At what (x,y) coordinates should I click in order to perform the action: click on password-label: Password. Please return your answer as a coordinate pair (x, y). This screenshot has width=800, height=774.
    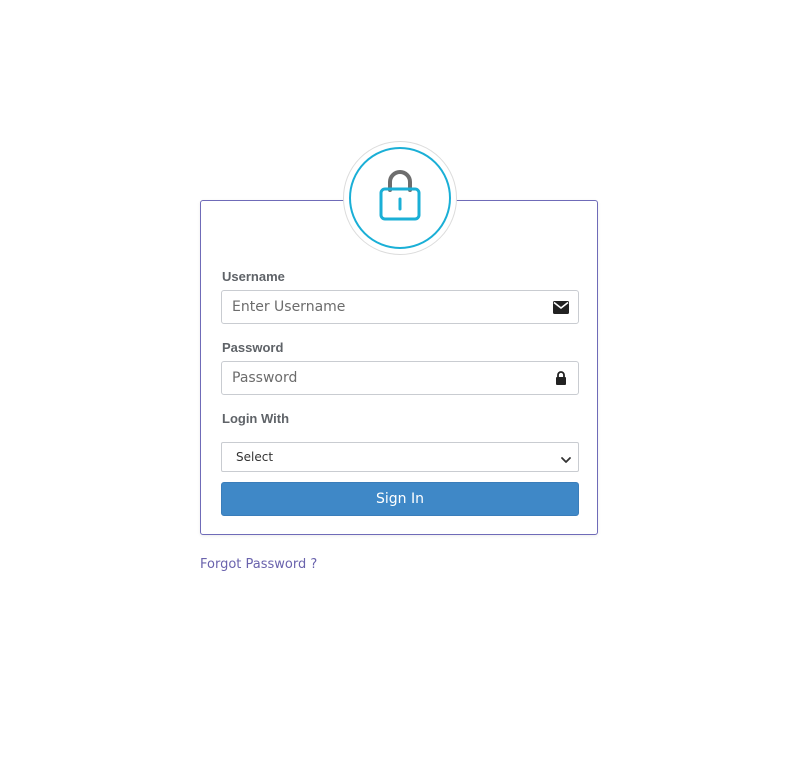
    Looking at the image, I should click on (253, 347).